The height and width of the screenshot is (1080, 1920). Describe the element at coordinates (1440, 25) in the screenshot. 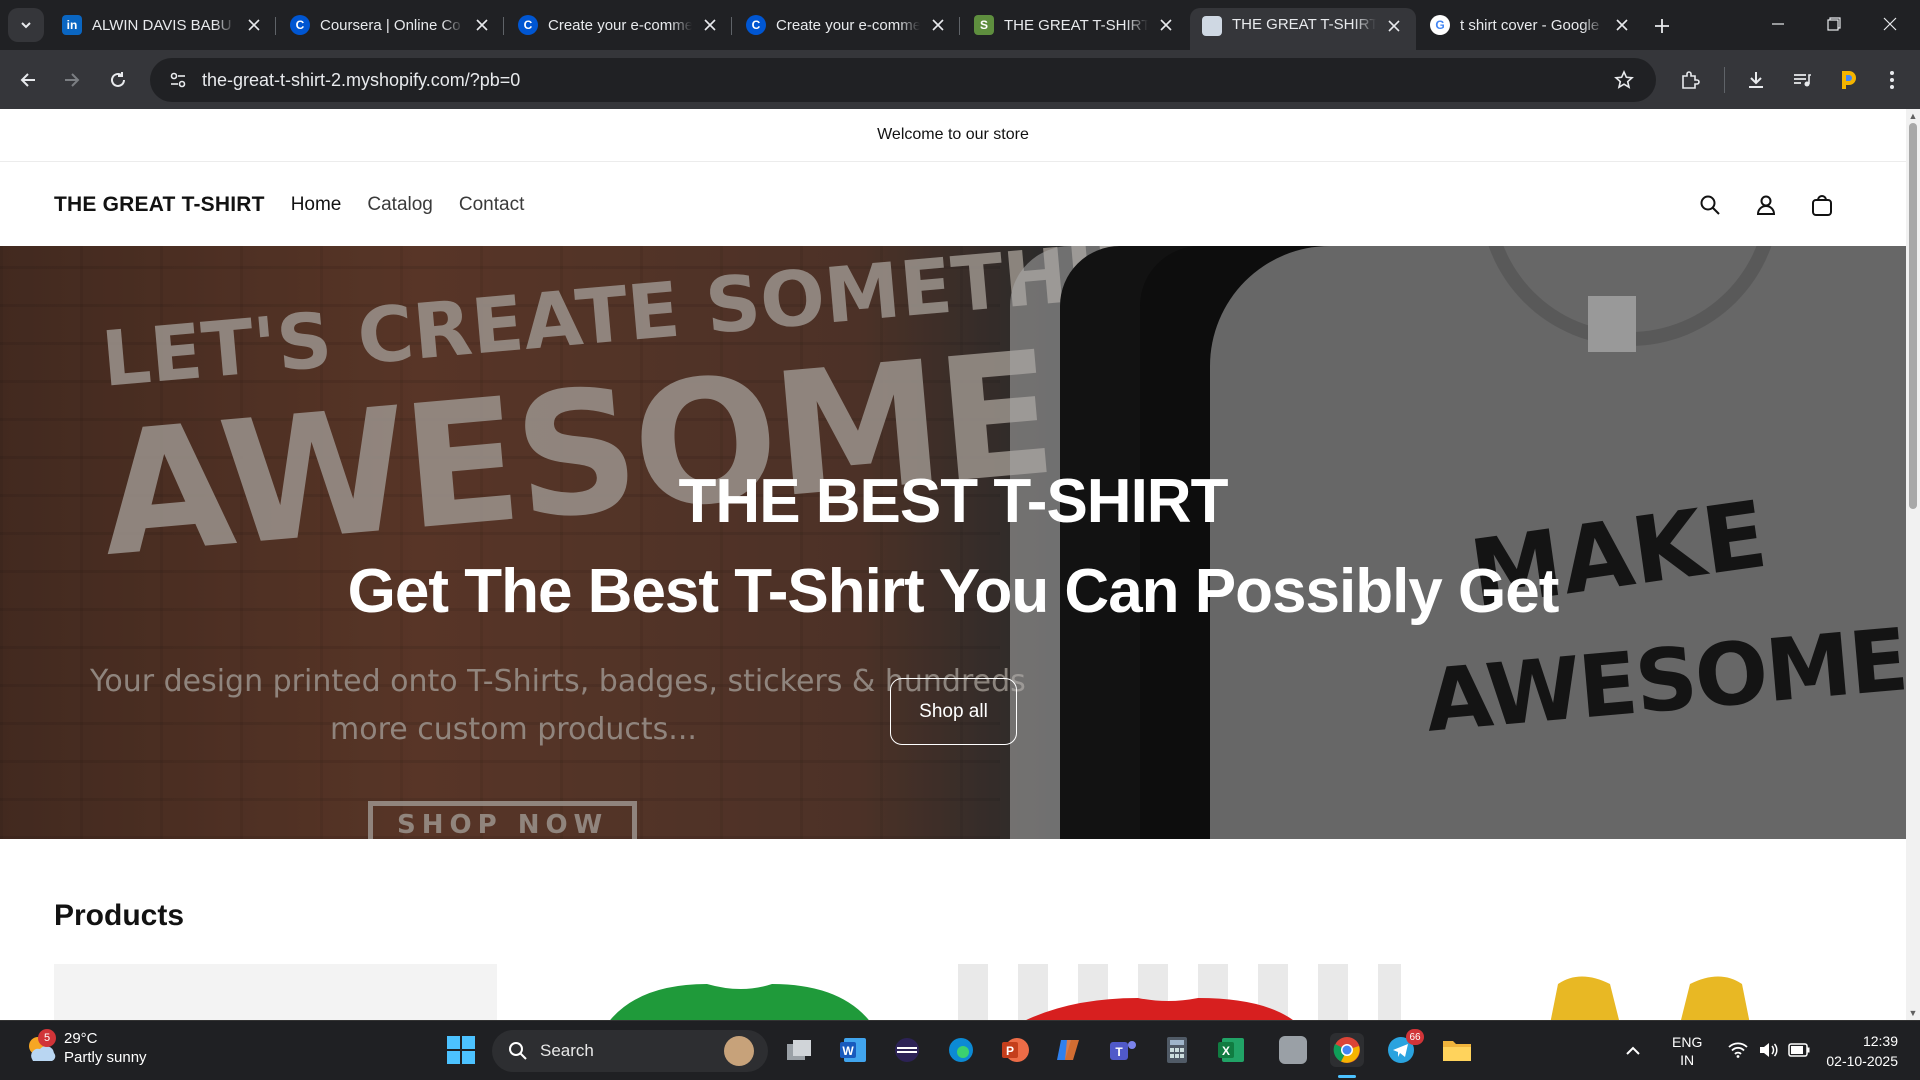

I see `google-icon: G` at that location.